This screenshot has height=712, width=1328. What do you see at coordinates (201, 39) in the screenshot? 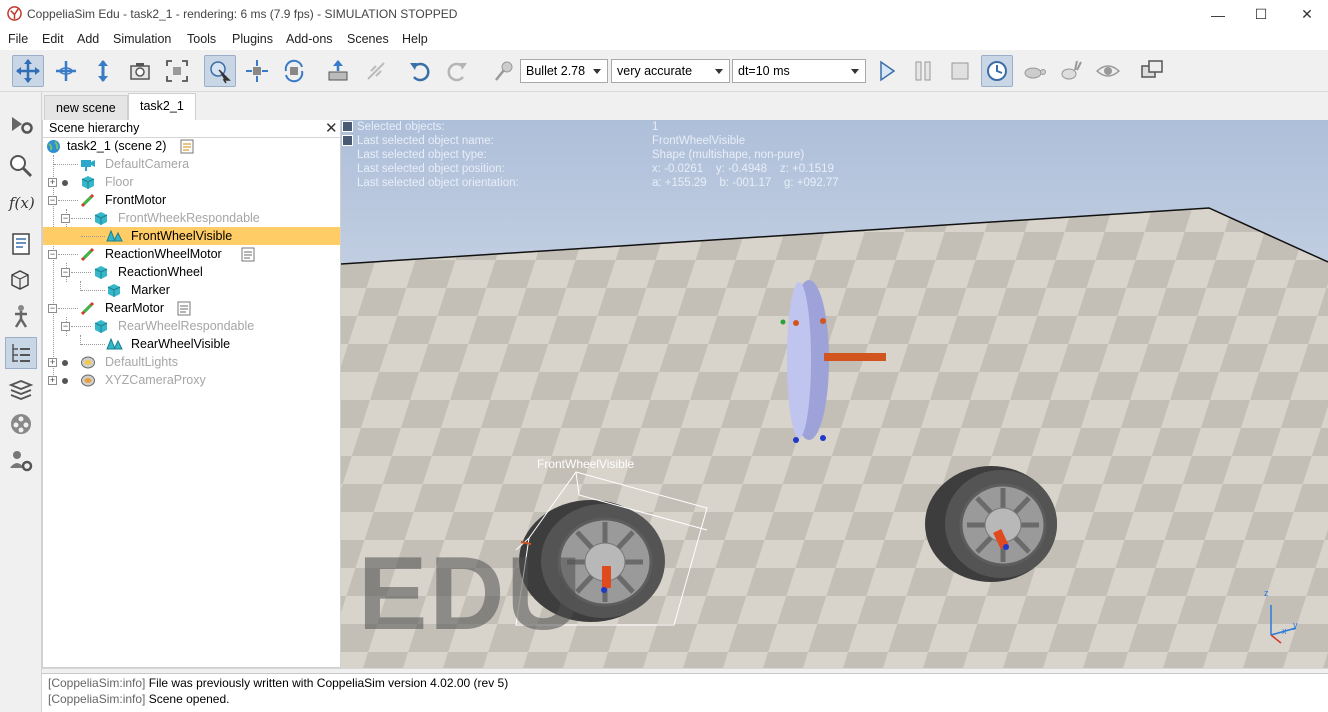
I see `menu-tools: Tools` at bounding box center [201, 39].